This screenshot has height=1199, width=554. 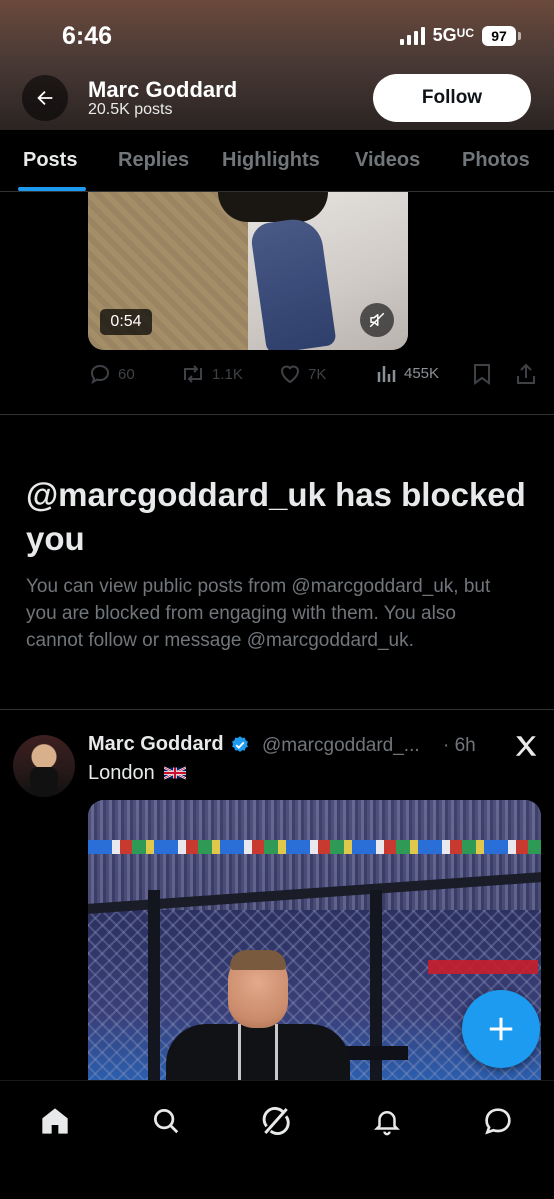 What do you see at coordinates (452, 98) in the screenshot?
I see `follow-button: Follow` at bounding box center [452, 98].